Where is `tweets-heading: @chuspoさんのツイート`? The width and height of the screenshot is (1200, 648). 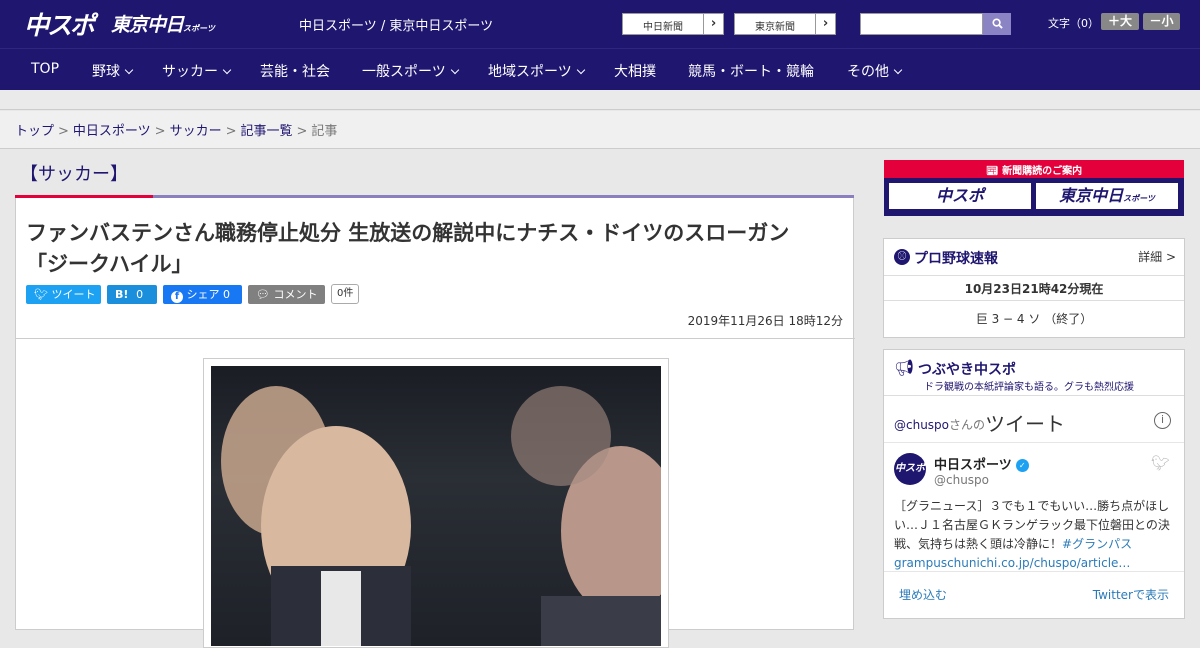
tweets-heading: @chuspoさんのツイート is located at coordinates (979, 422).